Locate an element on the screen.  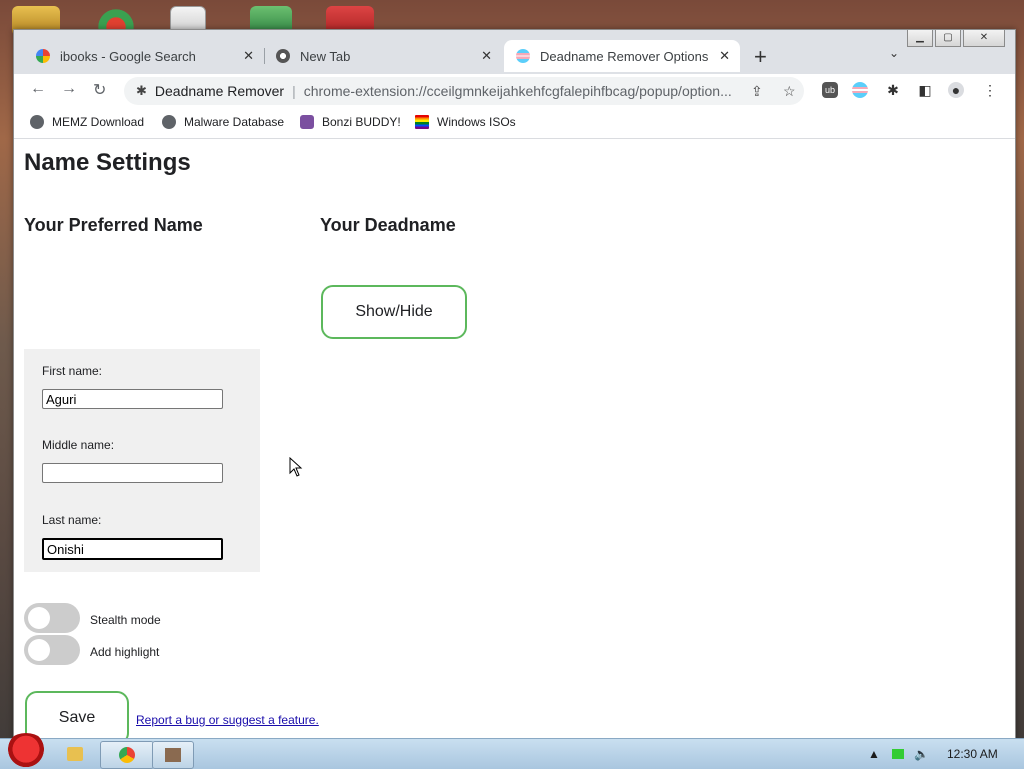
preferred-name-heading: Your Preferred Name is located at coordinates (113, 225).